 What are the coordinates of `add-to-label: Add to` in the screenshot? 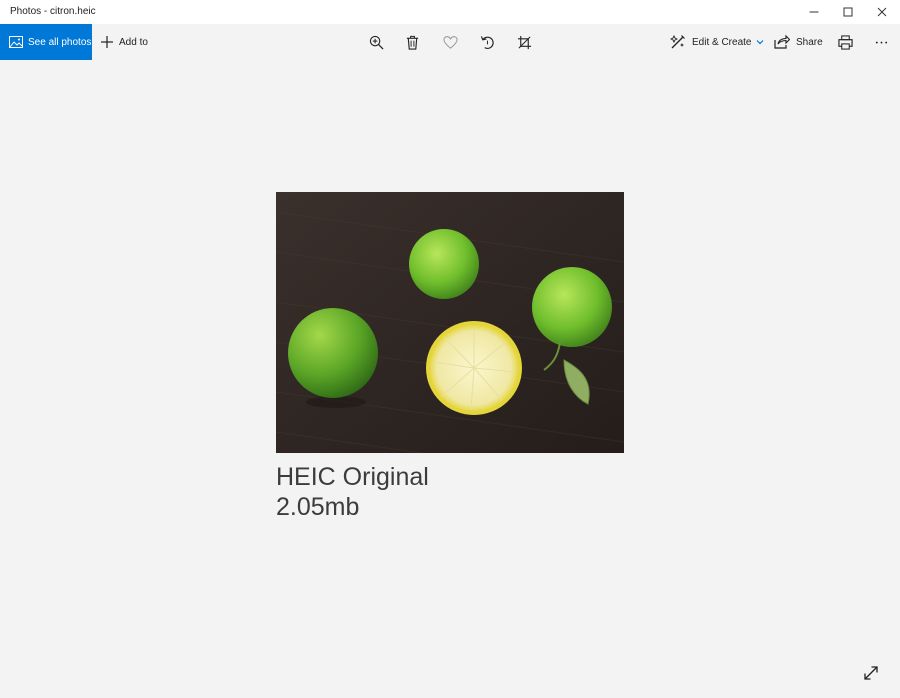 It's located at (133, 42).